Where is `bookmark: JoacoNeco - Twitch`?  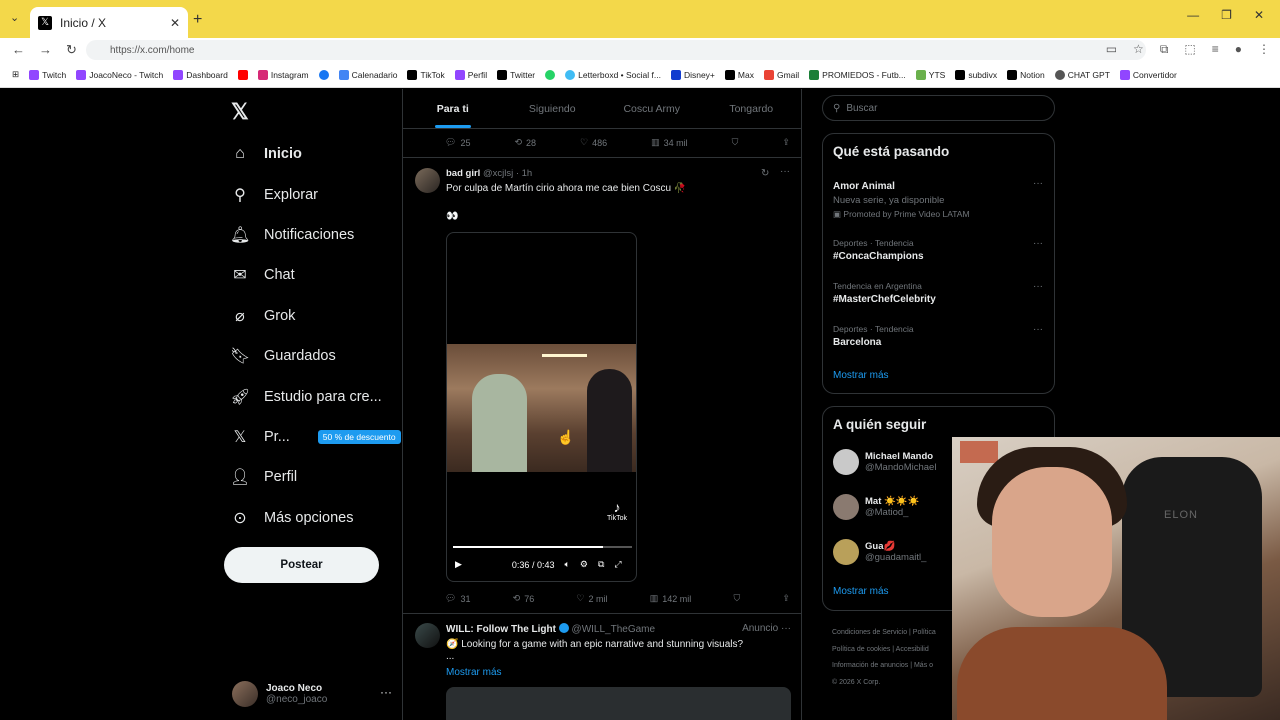 bookmark: JoacoNeco - Twitch is located at coordinates (119, 74).